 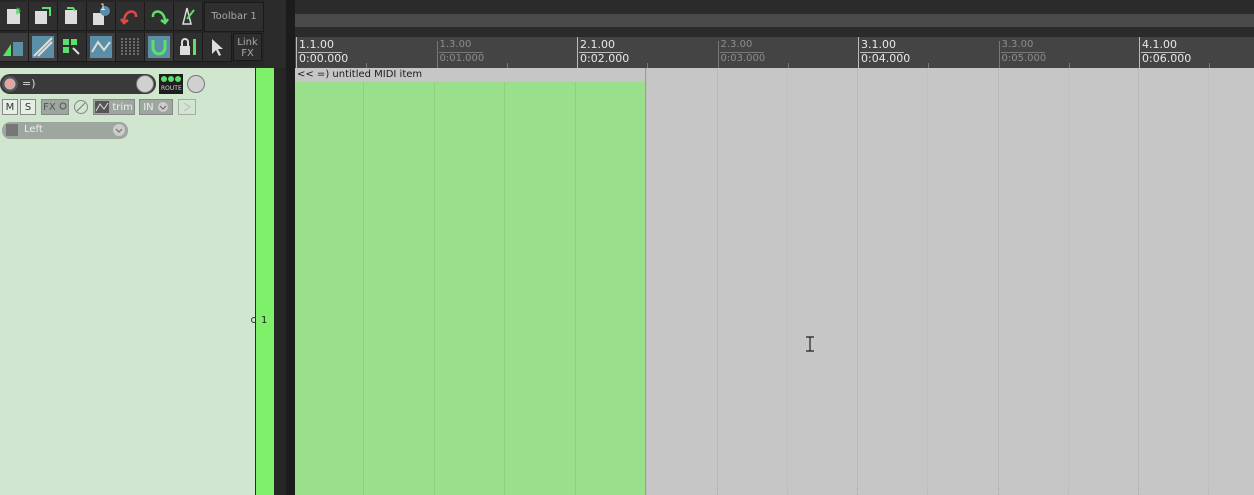 I want to click on lock-button, so click(x=188, y=47).